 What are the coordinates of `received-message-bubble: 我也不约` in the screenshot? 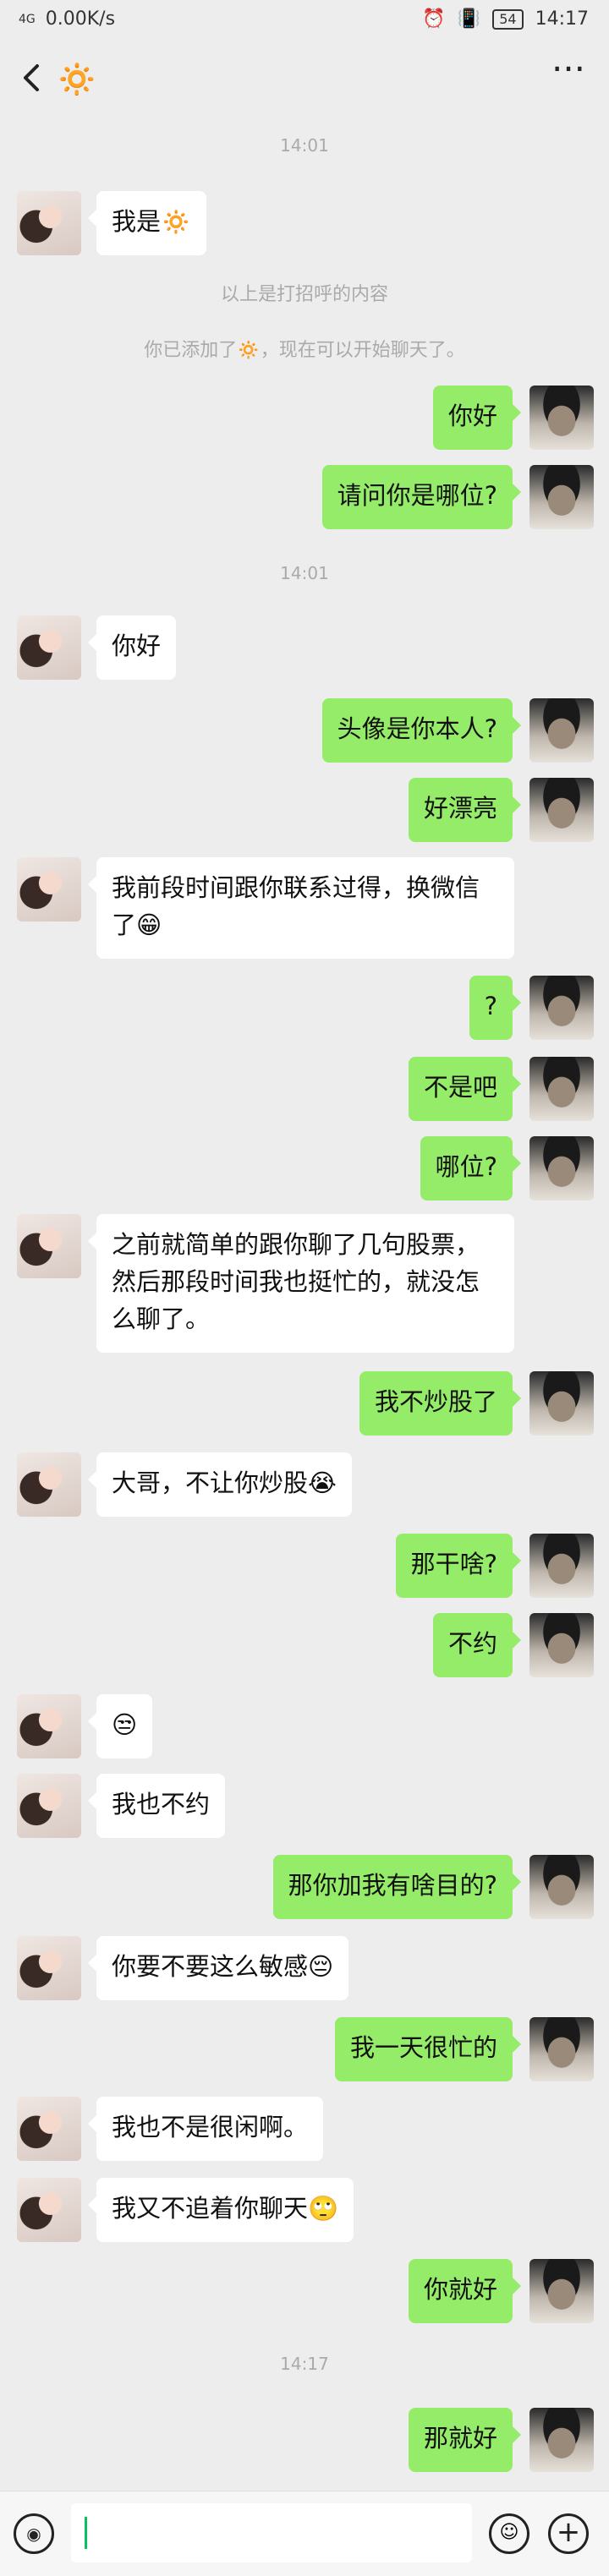 It's located at (157, 1806).